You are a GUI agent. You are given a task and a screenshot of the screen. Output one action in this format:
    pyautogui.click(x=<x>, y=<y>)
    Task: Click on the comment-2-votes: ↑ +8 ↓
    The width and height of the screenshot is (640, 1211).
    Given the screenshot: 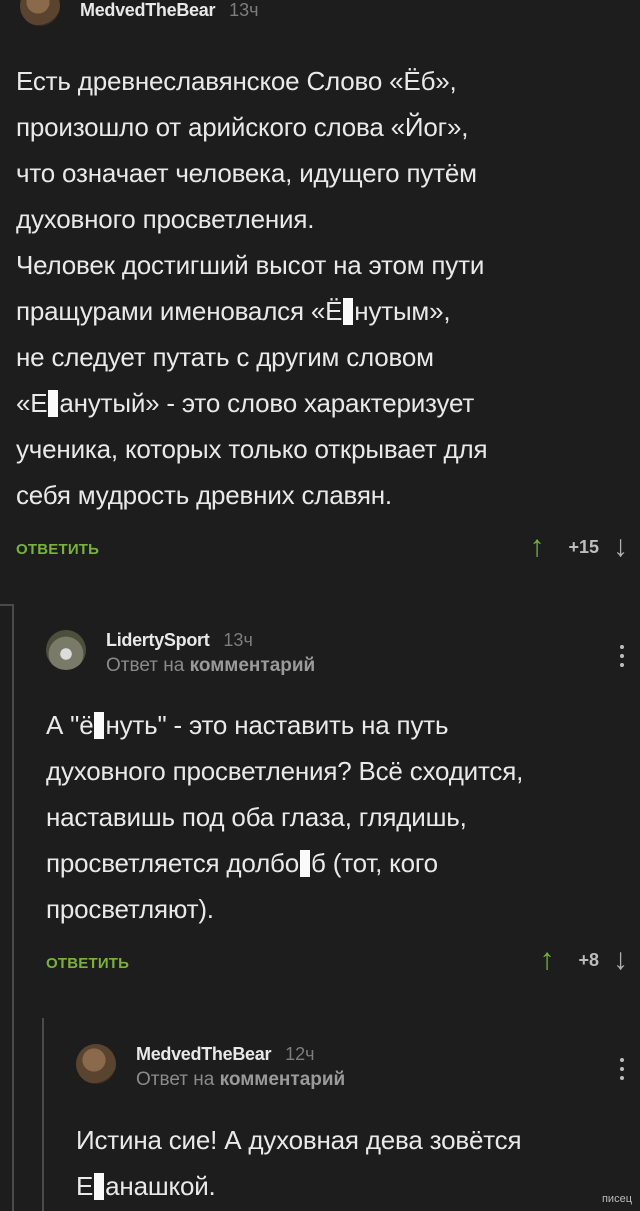 What is the action you would take?
    pyautogui.click(x=583, y=960)
    